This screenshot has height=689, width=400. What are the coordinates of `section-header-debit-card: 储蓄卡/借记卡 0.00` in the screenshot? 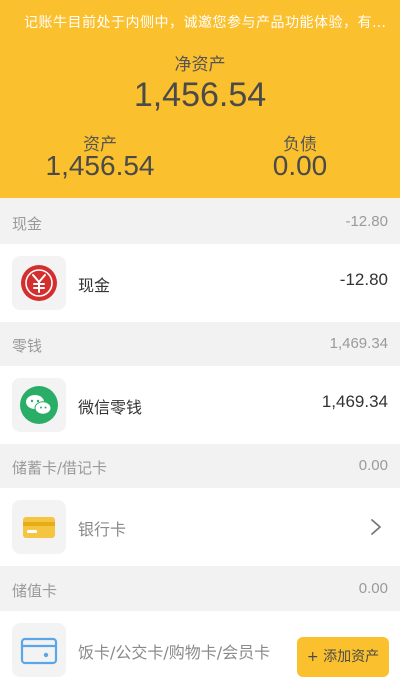 It's located at (200, 466).